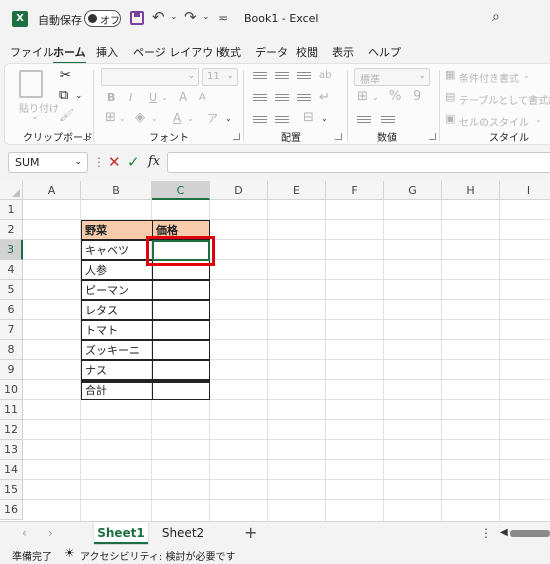 This screenshot has width=550, height=564. I want to click on sheet-options-icon: ⋮, so click(486, 533).